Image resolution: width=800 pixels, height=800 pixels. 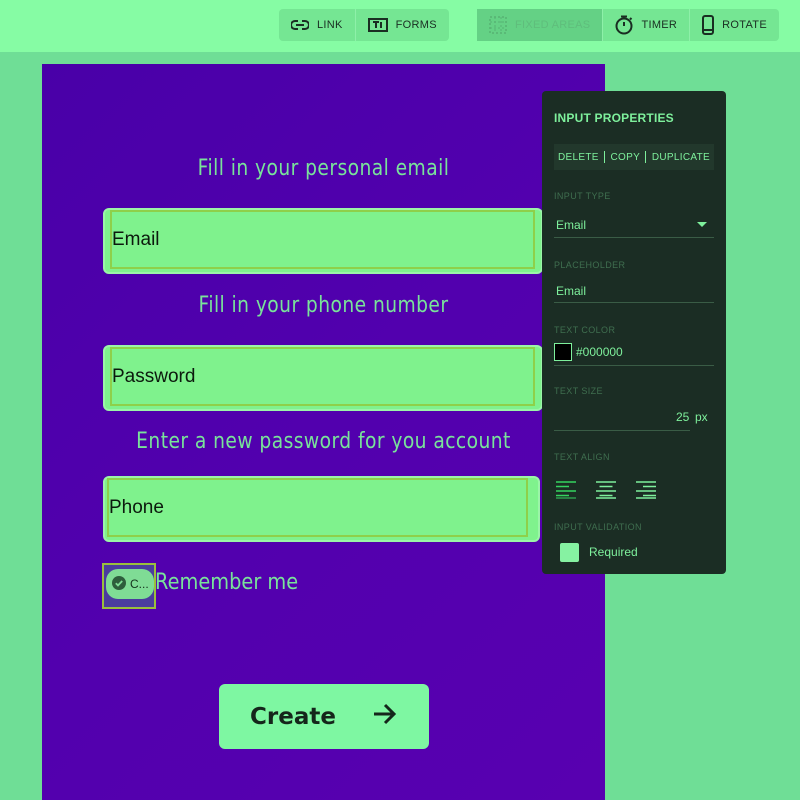 I want to click on duplicate-button: DUPLICATE, so click(x=681, y=157).